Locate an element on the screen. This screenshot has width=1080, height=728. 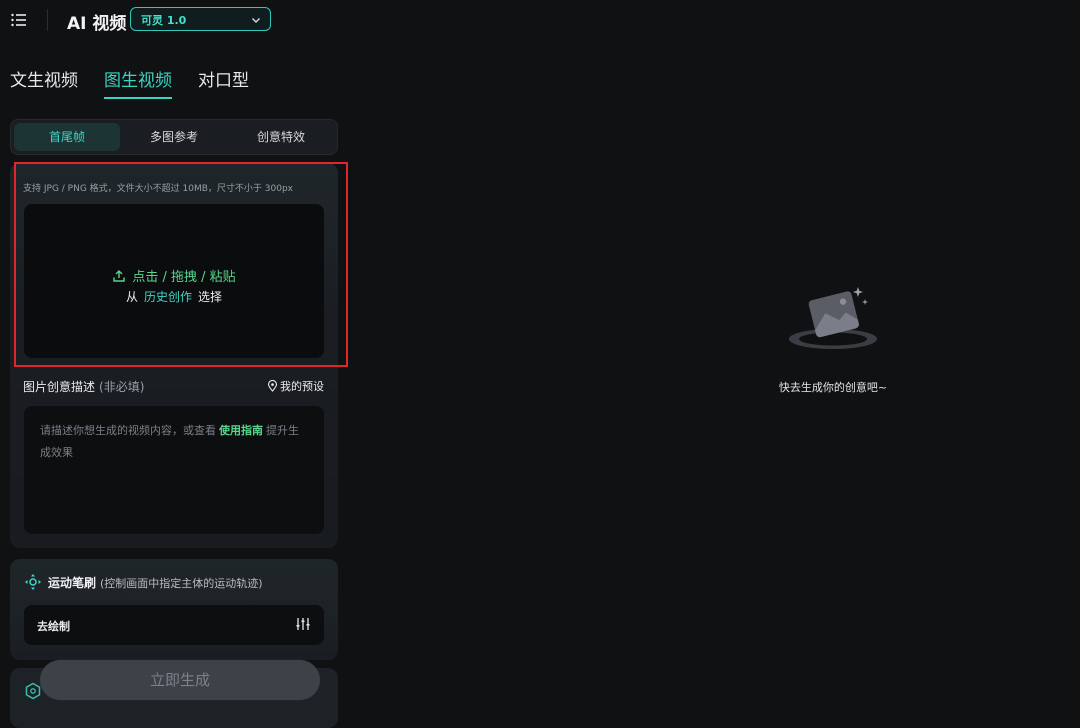
sub-tab-multi-image: 多图参考 is located at coordinates (174, 137).